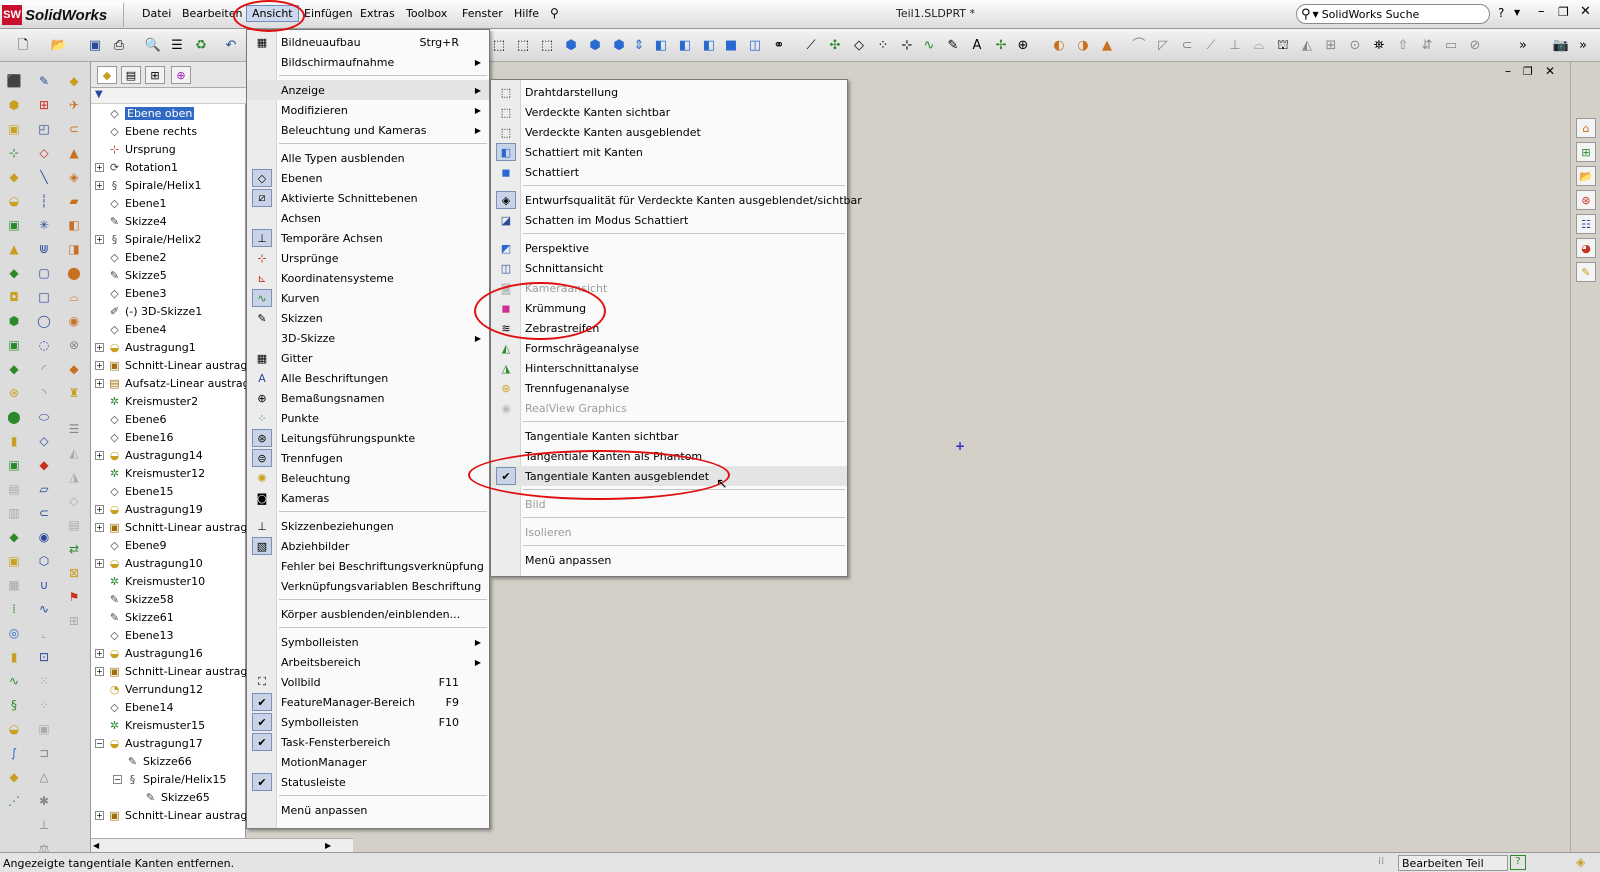 The width and height of the screenshot is (1600, 872). What do you see at coordinates (368, 418) in the screenshot?
I see `ansicht_menu-item-20: ⁘ Punkte` at bounding box center [368, 418].